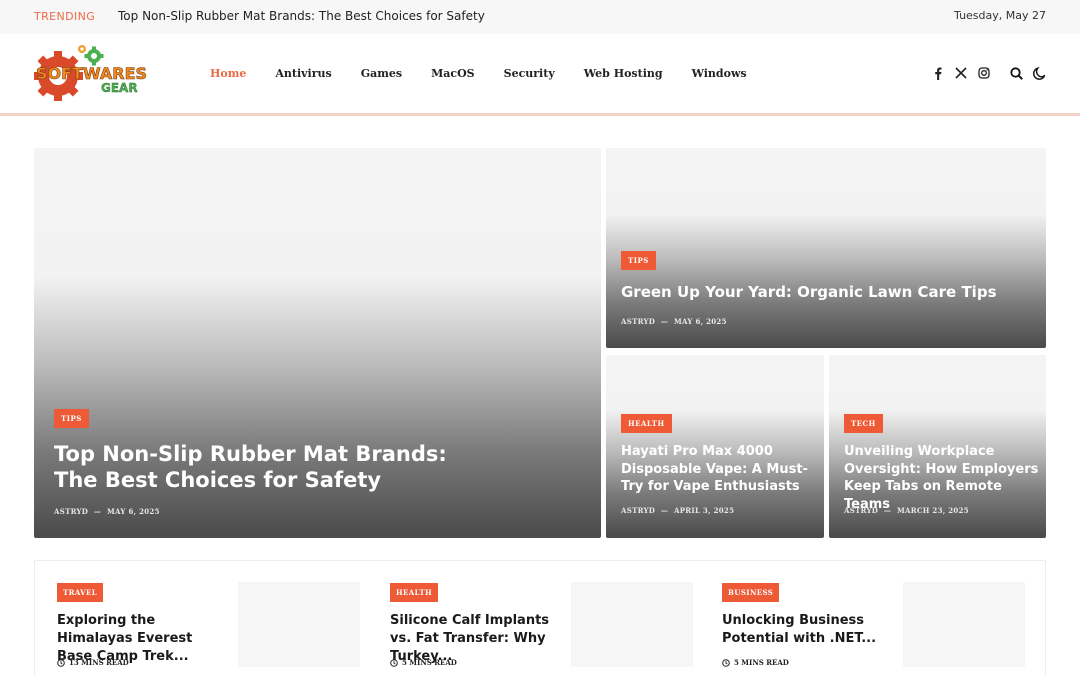 The height and width of the screenshot is (675, 1080). I want to click on category-badge: TECH, so click(863, 423).